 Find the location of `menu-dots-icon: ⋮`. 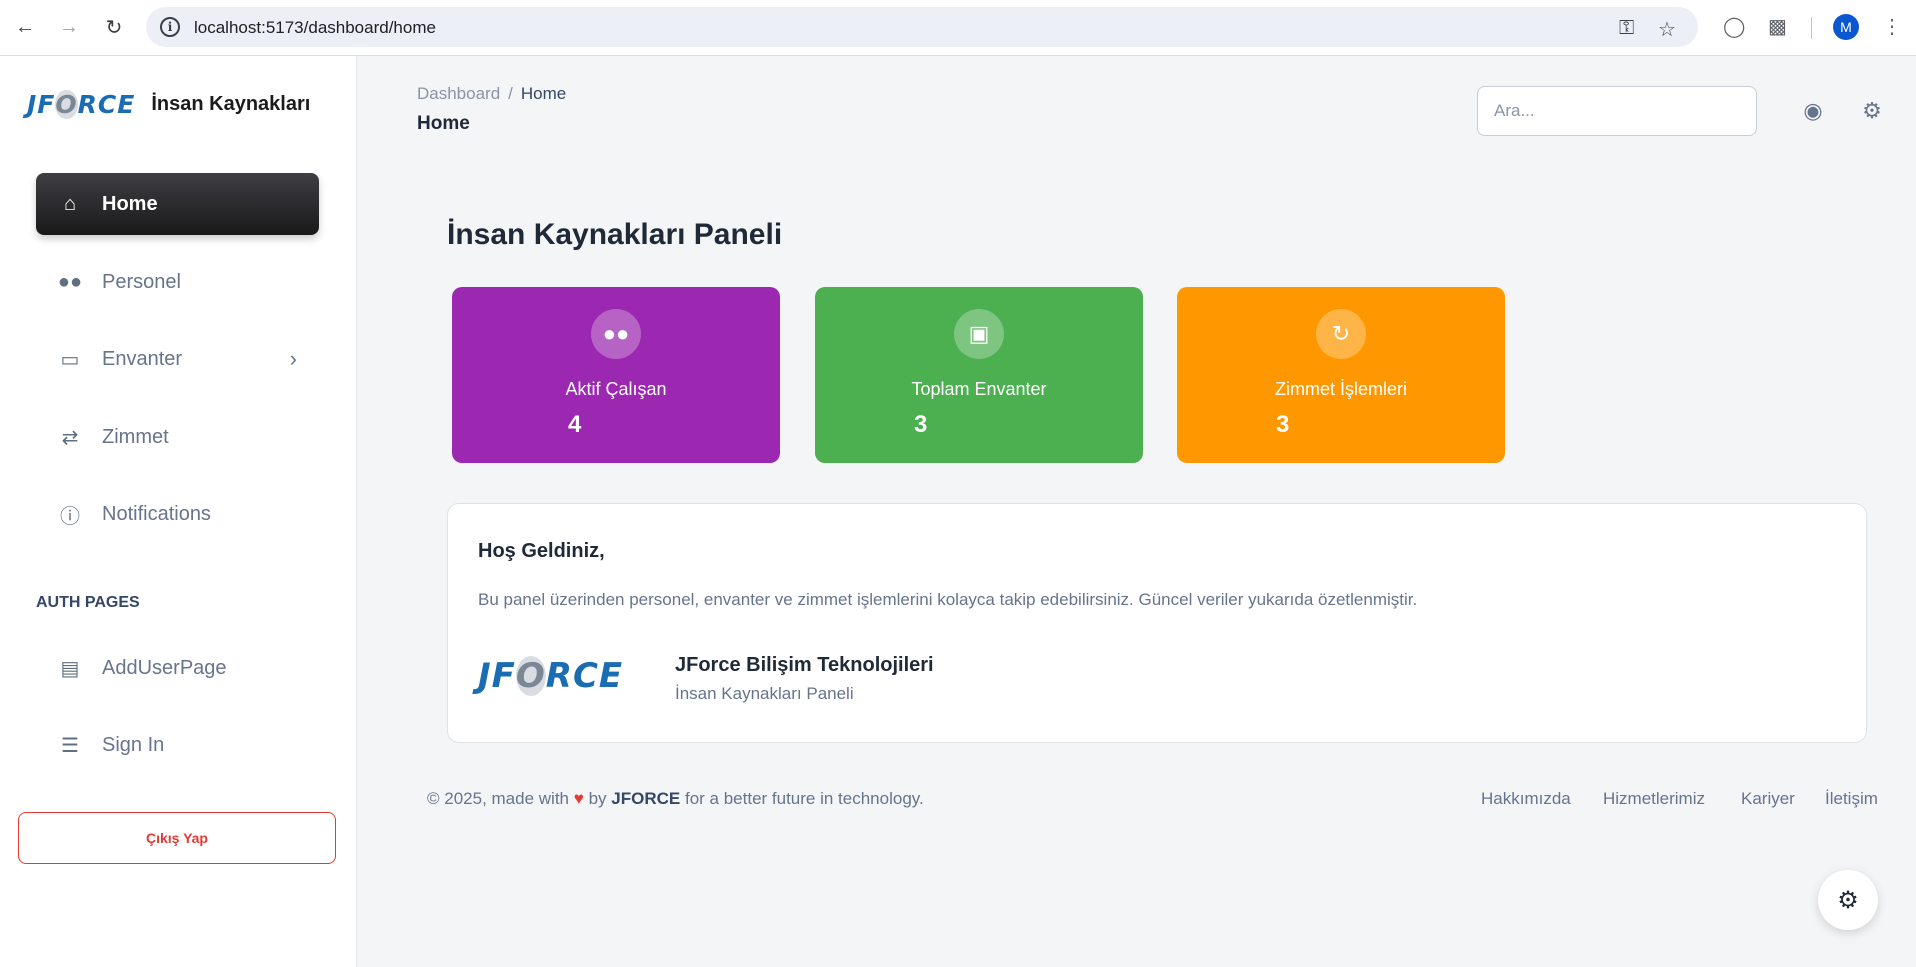

menu-dots-icon: ⋮ is located at coordinates (1892, 26).